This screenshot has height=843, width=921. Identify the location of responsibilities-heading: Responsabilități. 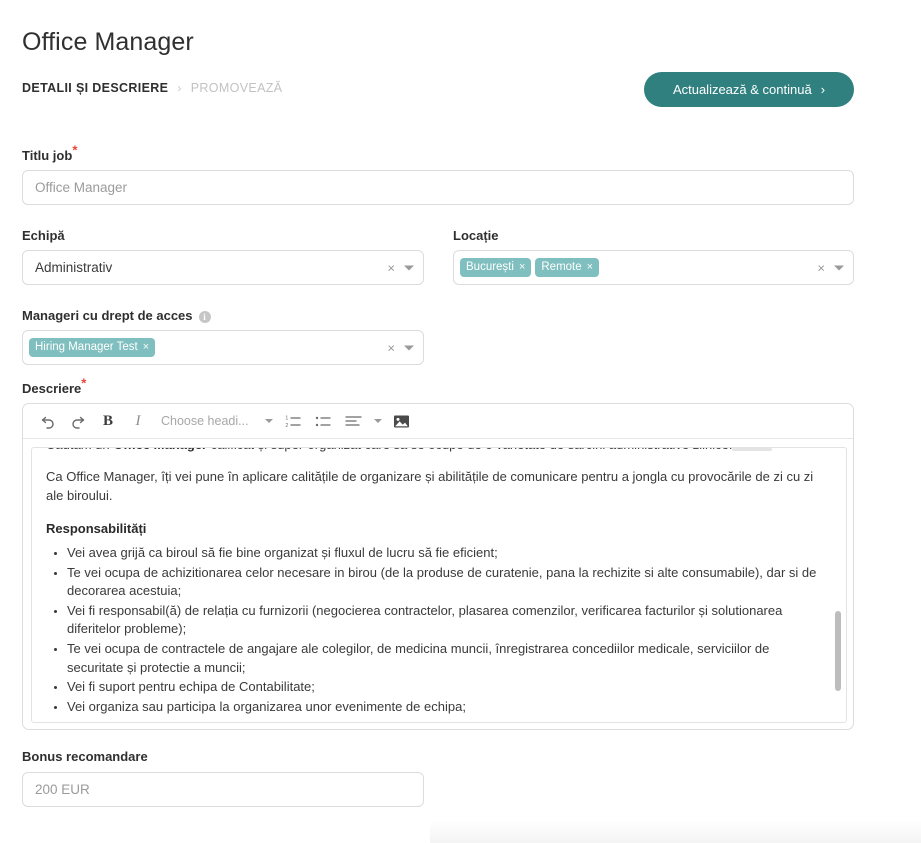
(96, 528).